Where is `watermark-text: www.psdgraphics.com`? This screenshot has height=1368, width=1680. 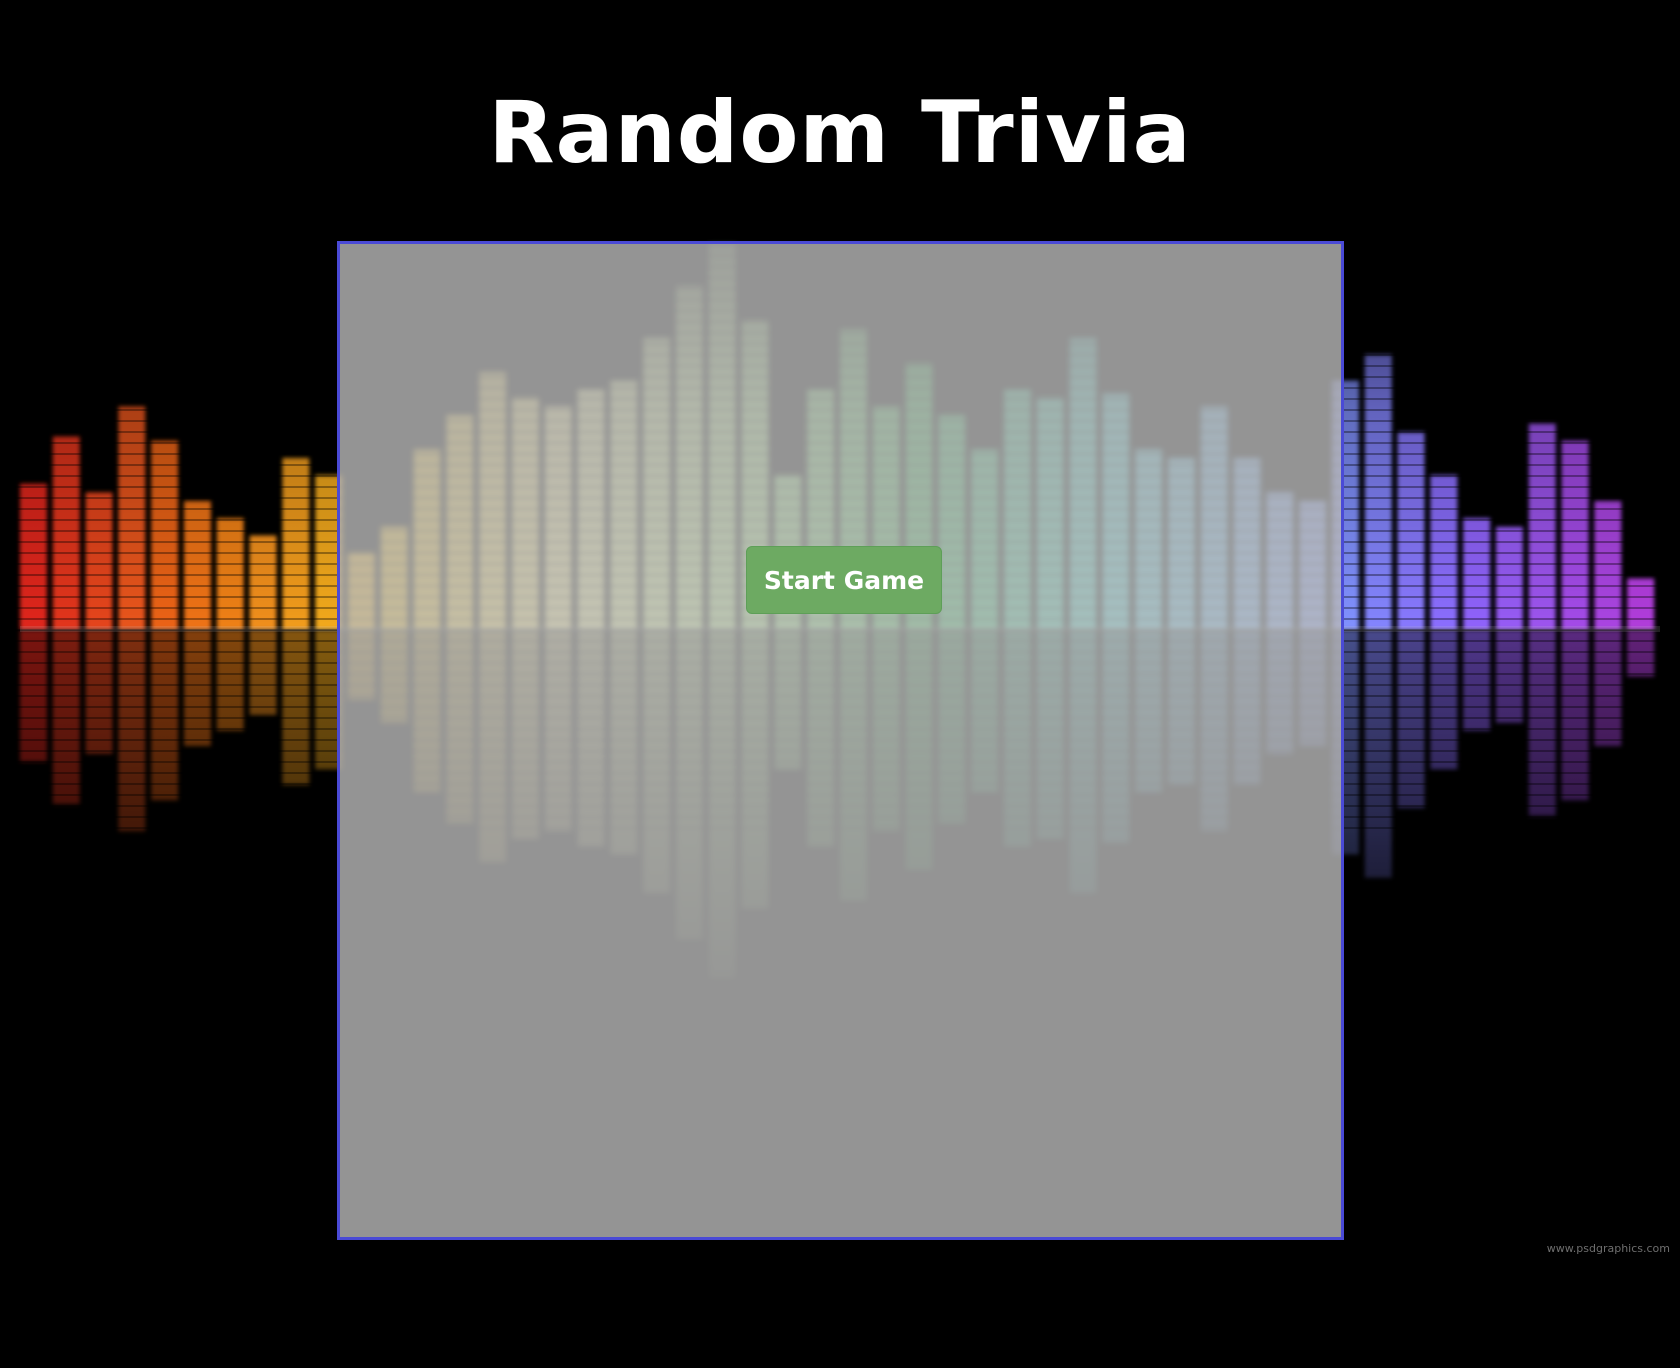 watermark-text: www.psdgraphics.com is located at coordinates (1608, 1248).